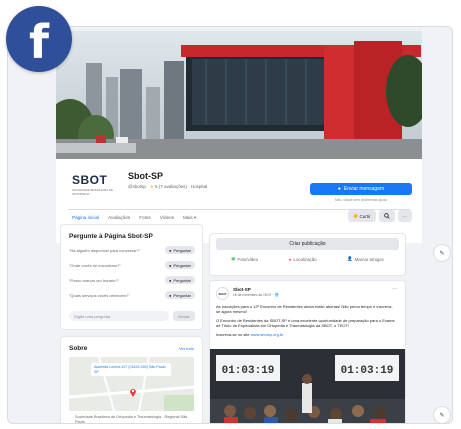 The image size is (461, 429). I want to click on ask-question: "Posso marcar um horário?", so click(94, 280).